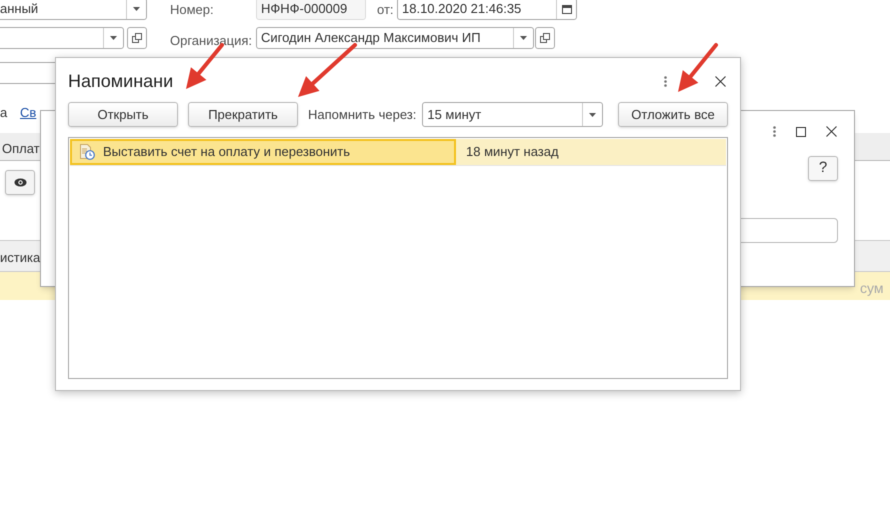 The image size is (890, 532). What do you see at coordinates (398, 152) in the screenshot?
I see `list-row: Выставить счет на оплату и перезвонить 18 минут назад` at bounding box center [398, 152].